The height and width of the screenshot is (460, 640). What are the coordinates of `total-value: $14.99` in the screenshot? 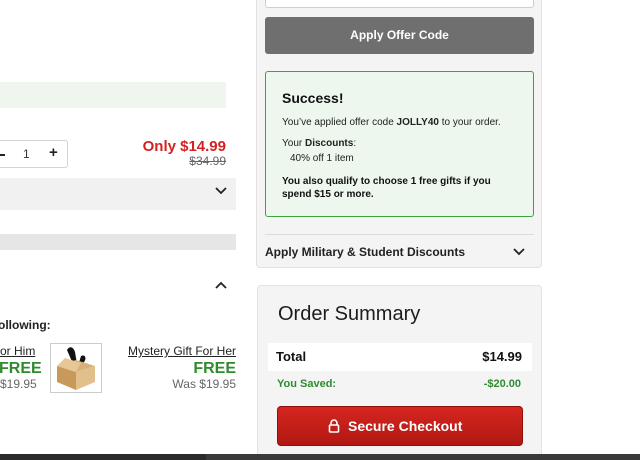 It's located at (502, 356).